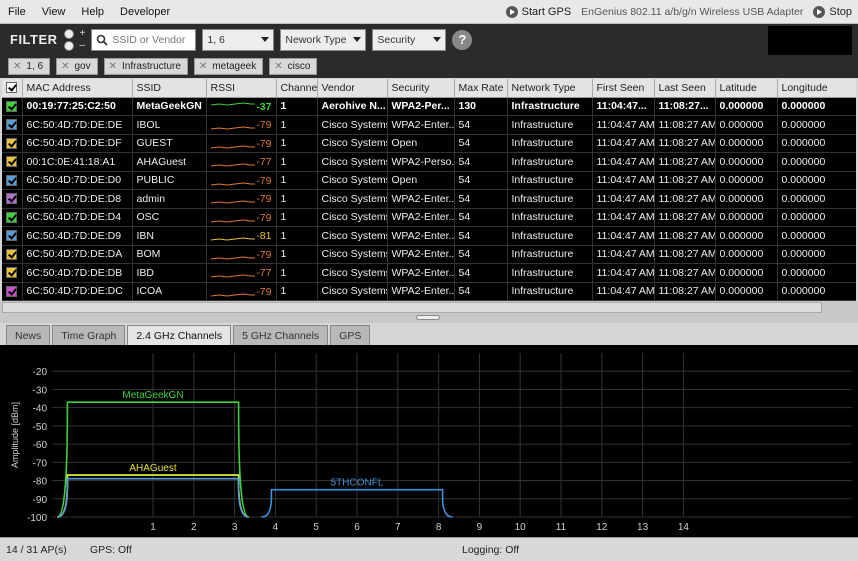 The width and height of the screenshot is (858, 561). I want to click on search-input, so click(152, 39).